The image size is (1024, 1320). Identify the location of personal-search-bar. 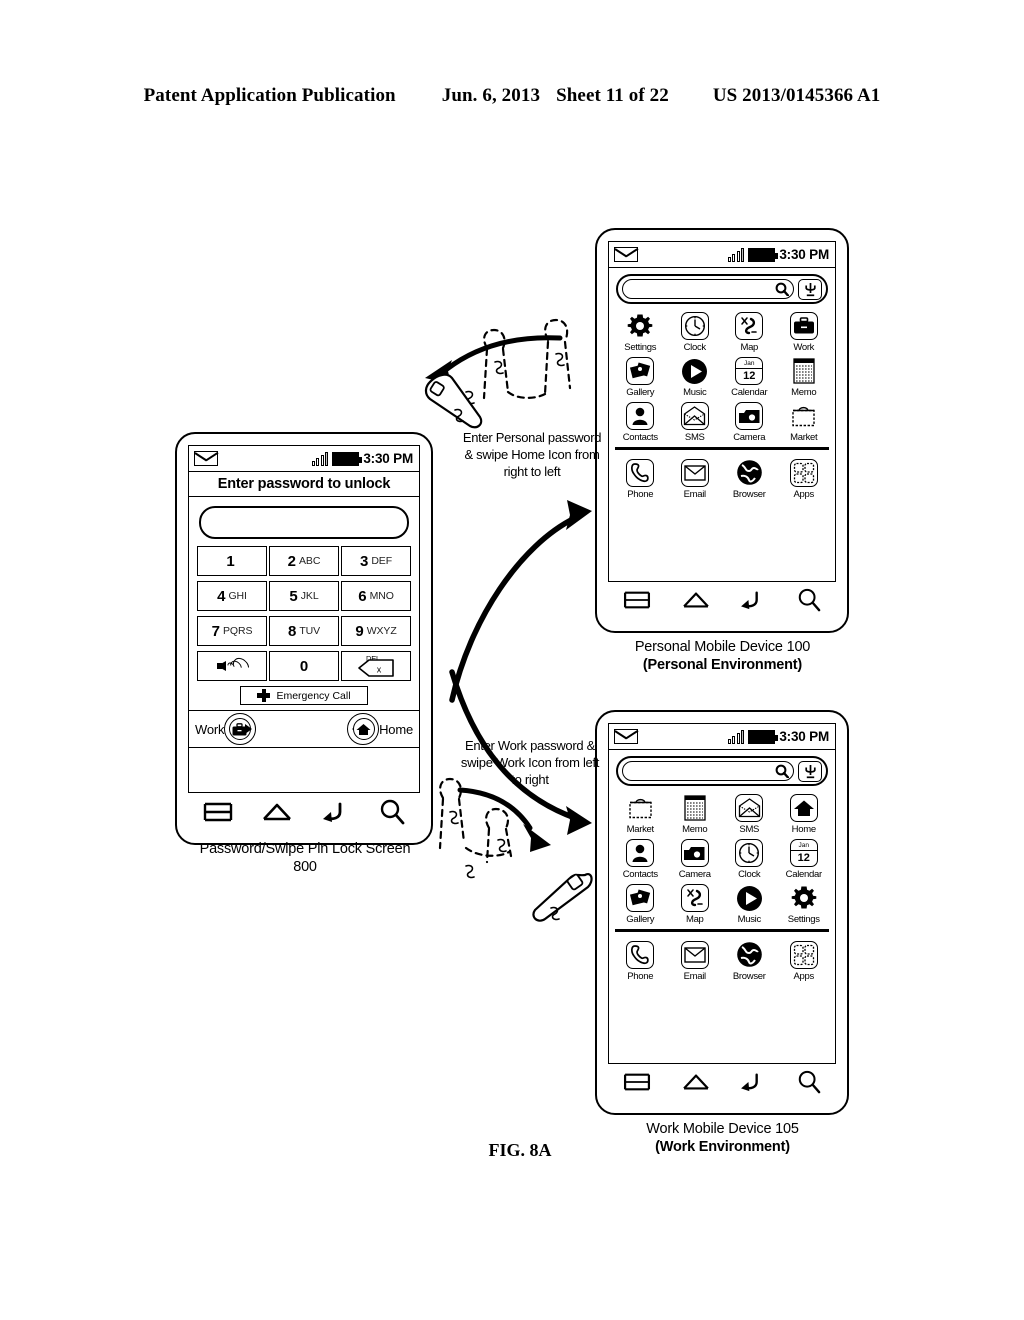
(722, 289).